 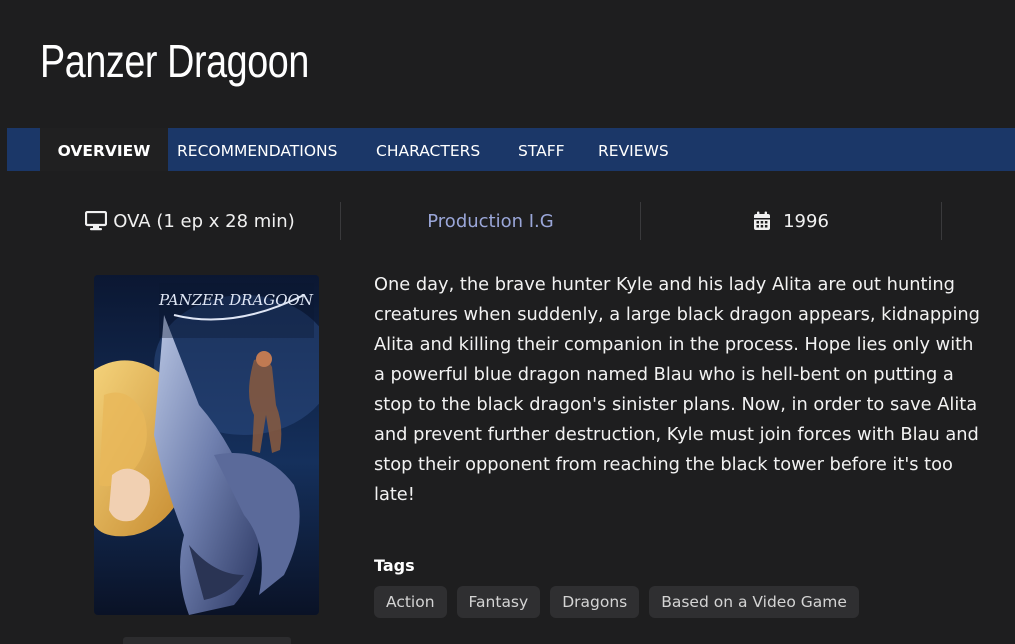 I want to click on cover-action-button, so click(x=207, y=640).